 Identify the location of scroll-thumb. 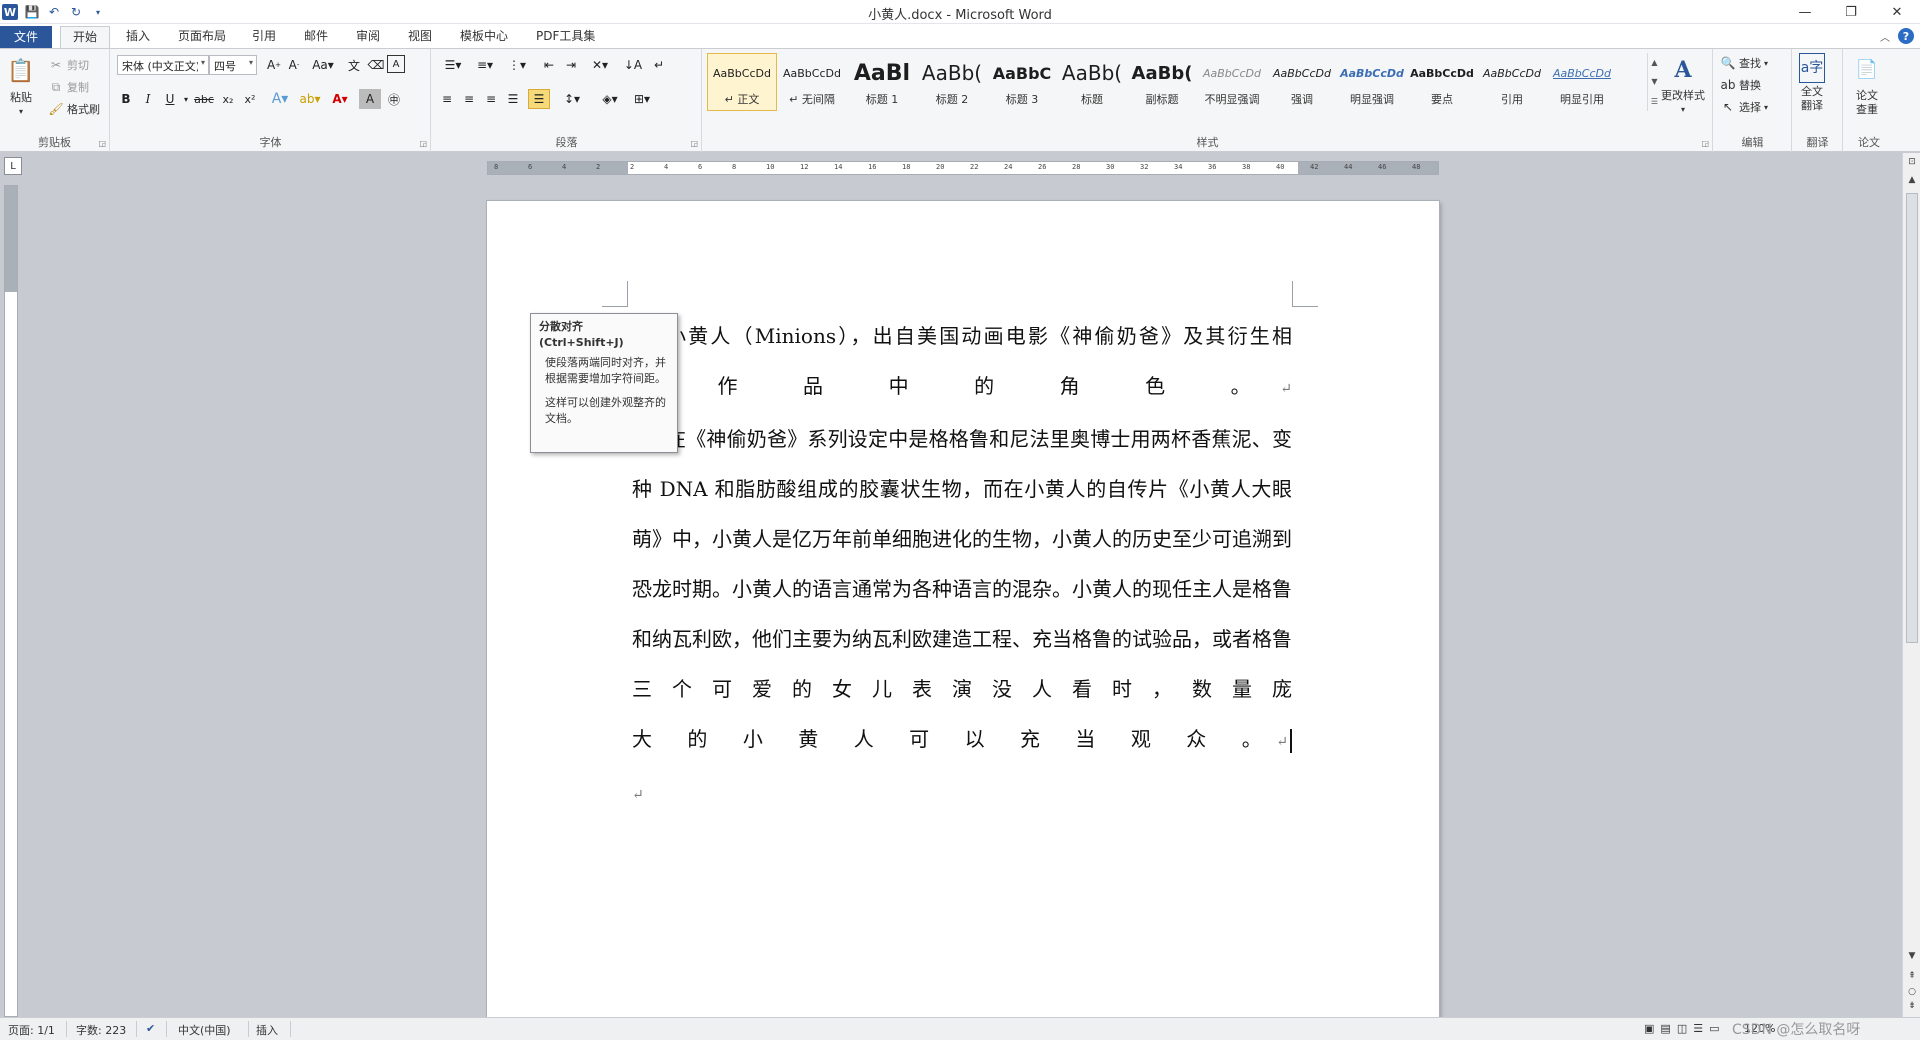
(1912, 418).